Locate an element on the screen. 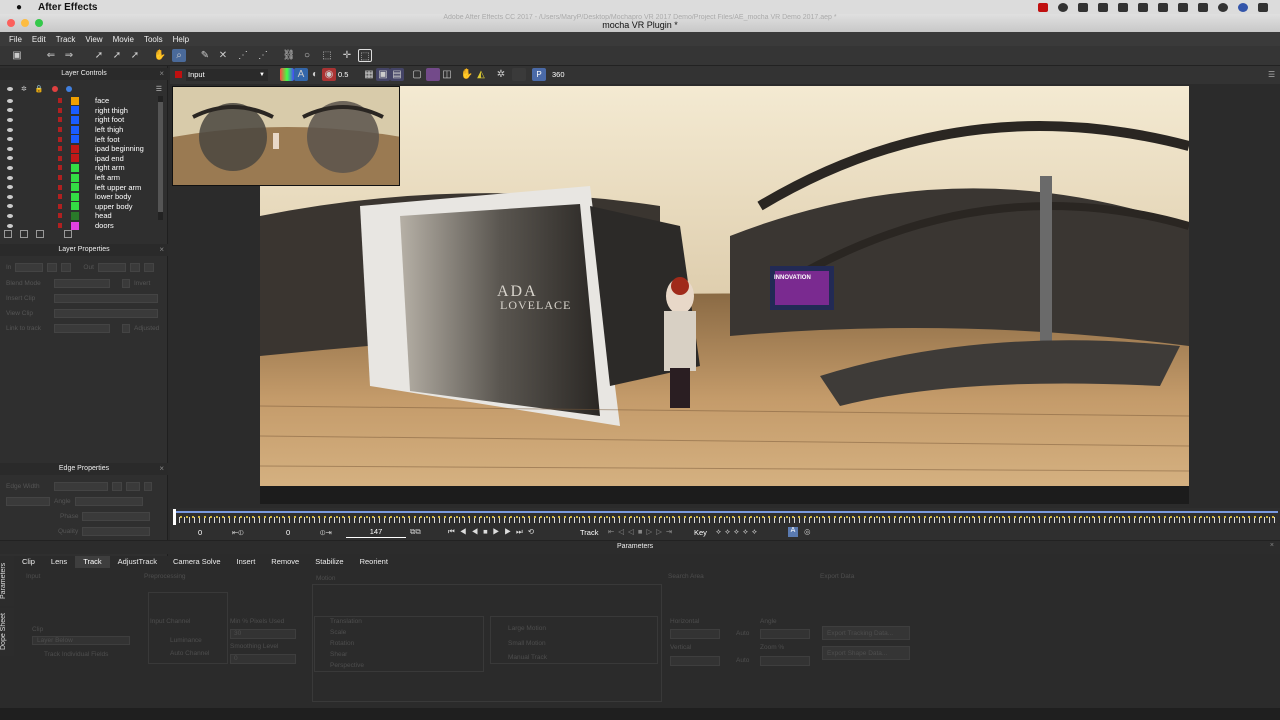  vr-360-button: 360 is located at coordinates (558, 74).